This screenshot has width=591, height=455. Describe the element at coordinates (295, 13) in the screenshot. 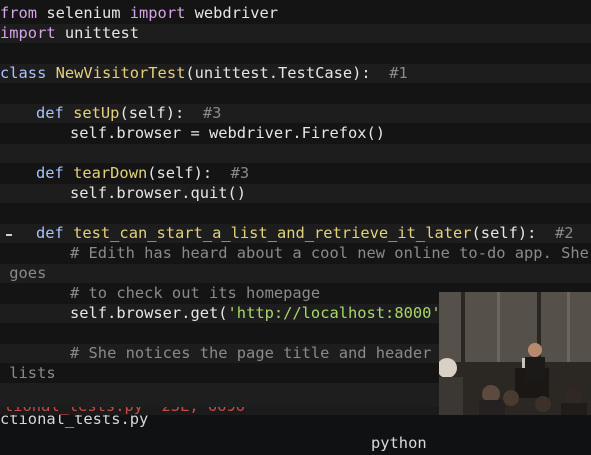

I see `code-line-1: from selenium import webdriver` at that location.